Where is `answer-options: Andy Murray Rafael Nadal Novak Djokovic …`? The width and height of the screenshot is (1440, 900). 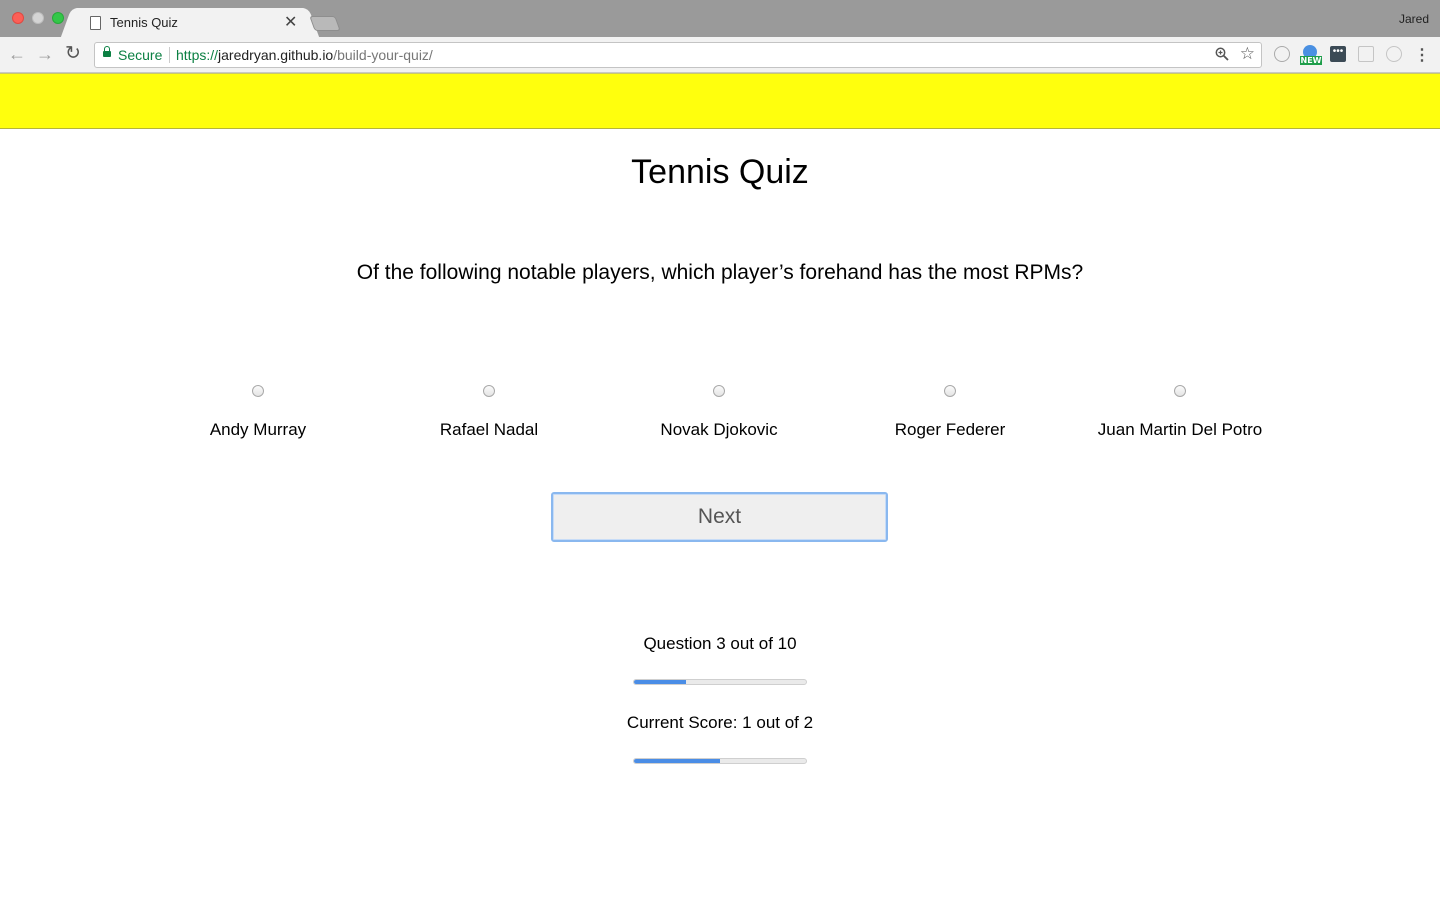
answer-options: Andy Murray Rafael Nadal Novak Djokovic … is located at coordinates (720, 415).